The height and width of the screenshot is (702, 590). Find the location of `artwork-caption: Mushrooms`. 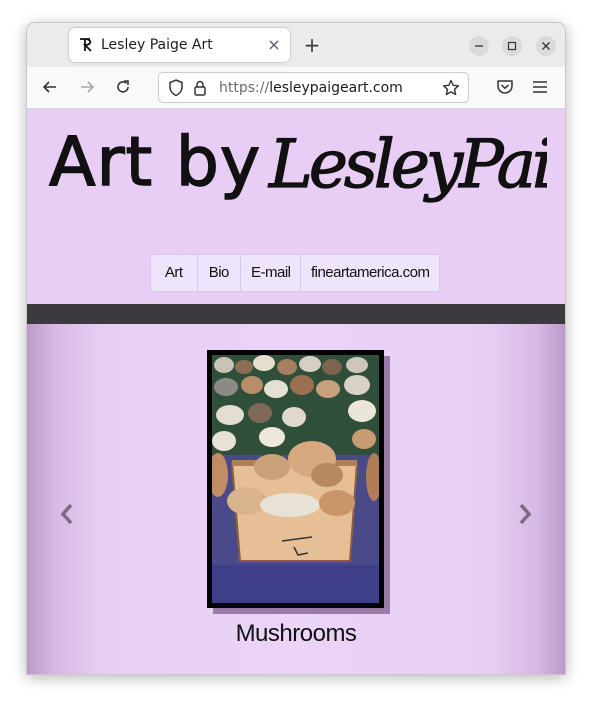

artwork-caption: Mushrooms is located at coordinates (296, 633).